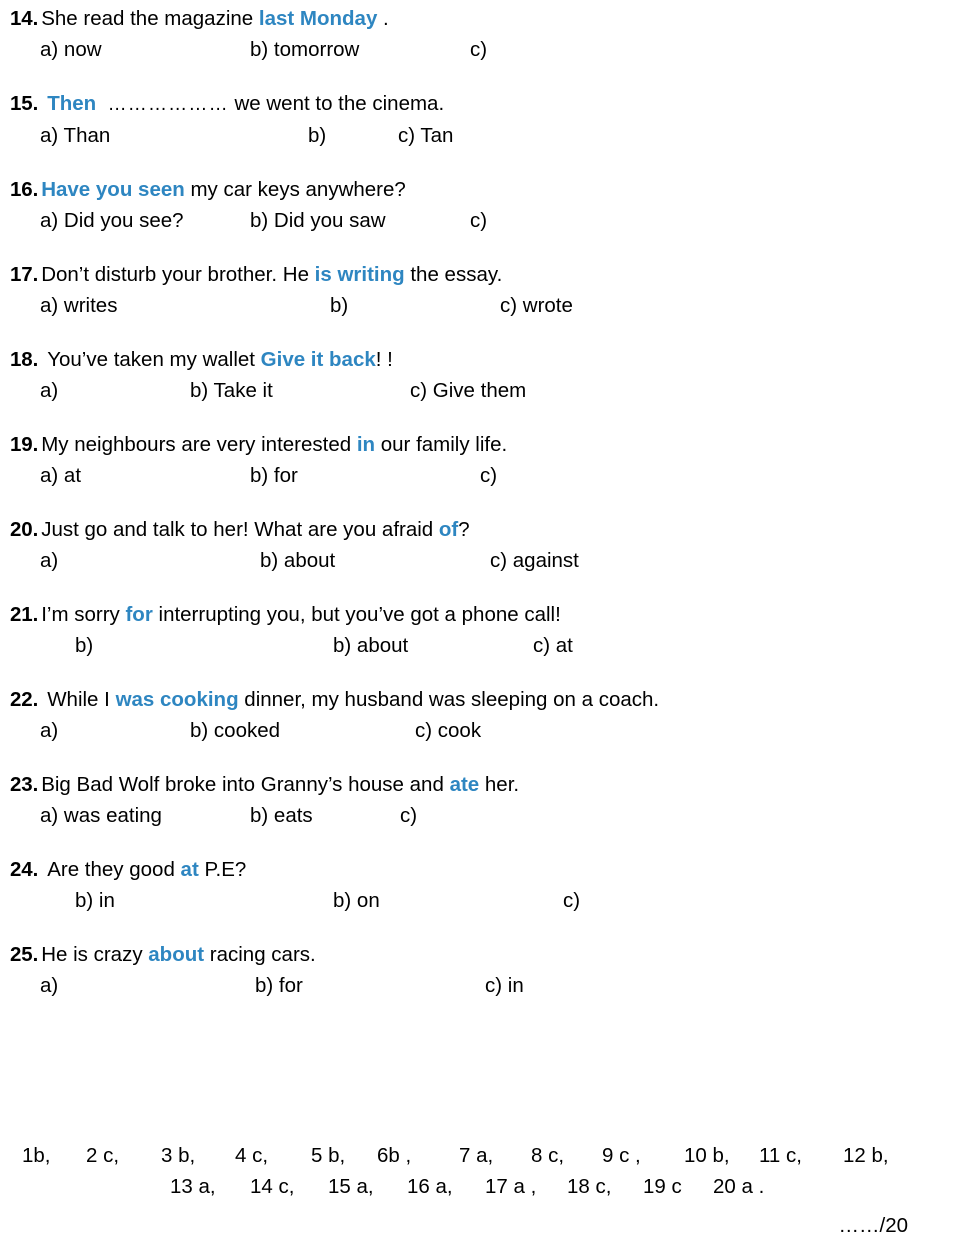 This screenshot has height=1254, width=960. I want to click on option-choice: b) Did you saw, so click(360, 221).